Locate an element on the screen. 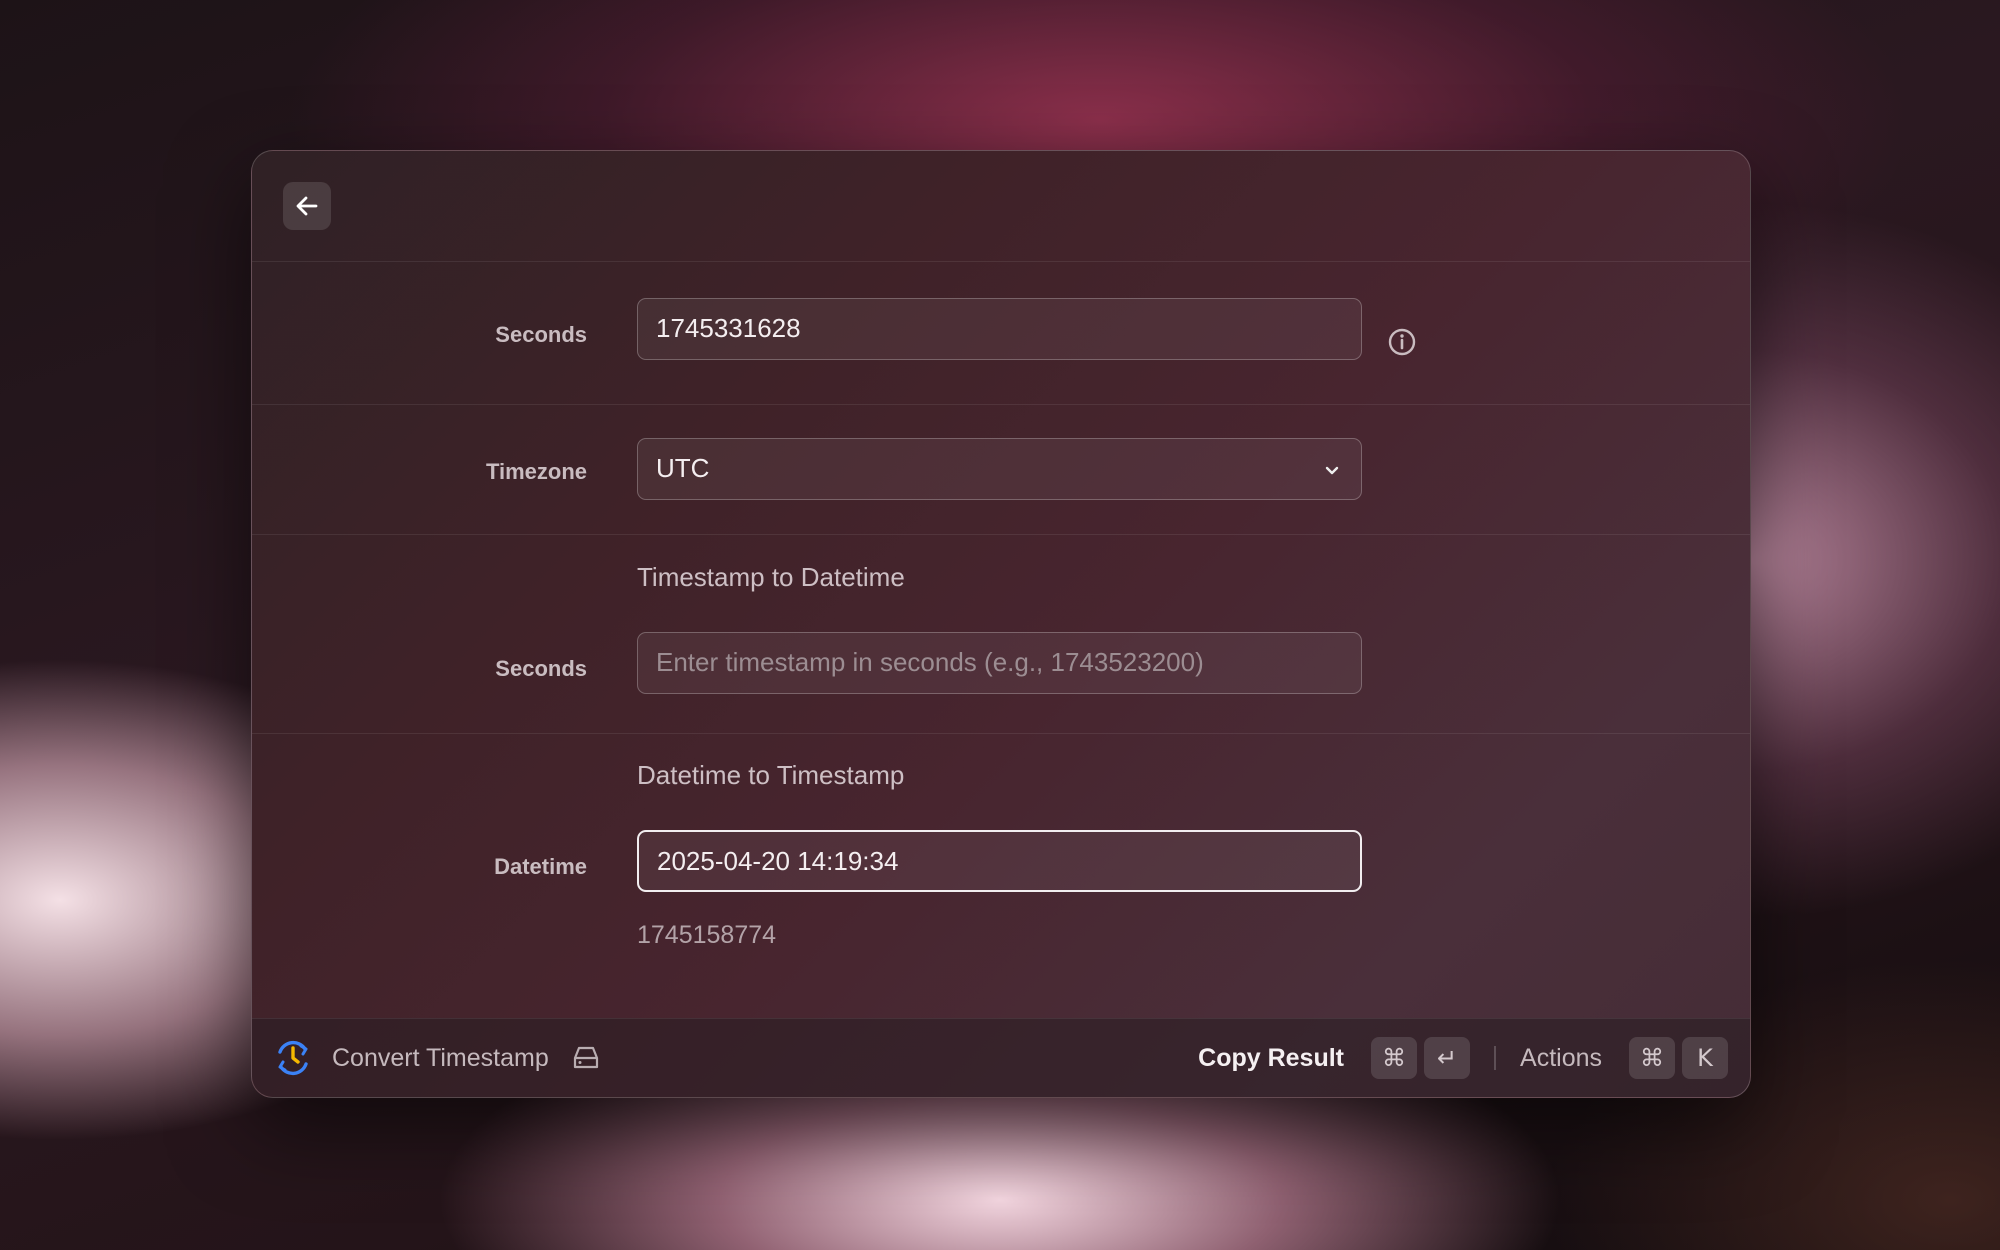  clock-refresh-icon is located at coordinates (293, 1058).